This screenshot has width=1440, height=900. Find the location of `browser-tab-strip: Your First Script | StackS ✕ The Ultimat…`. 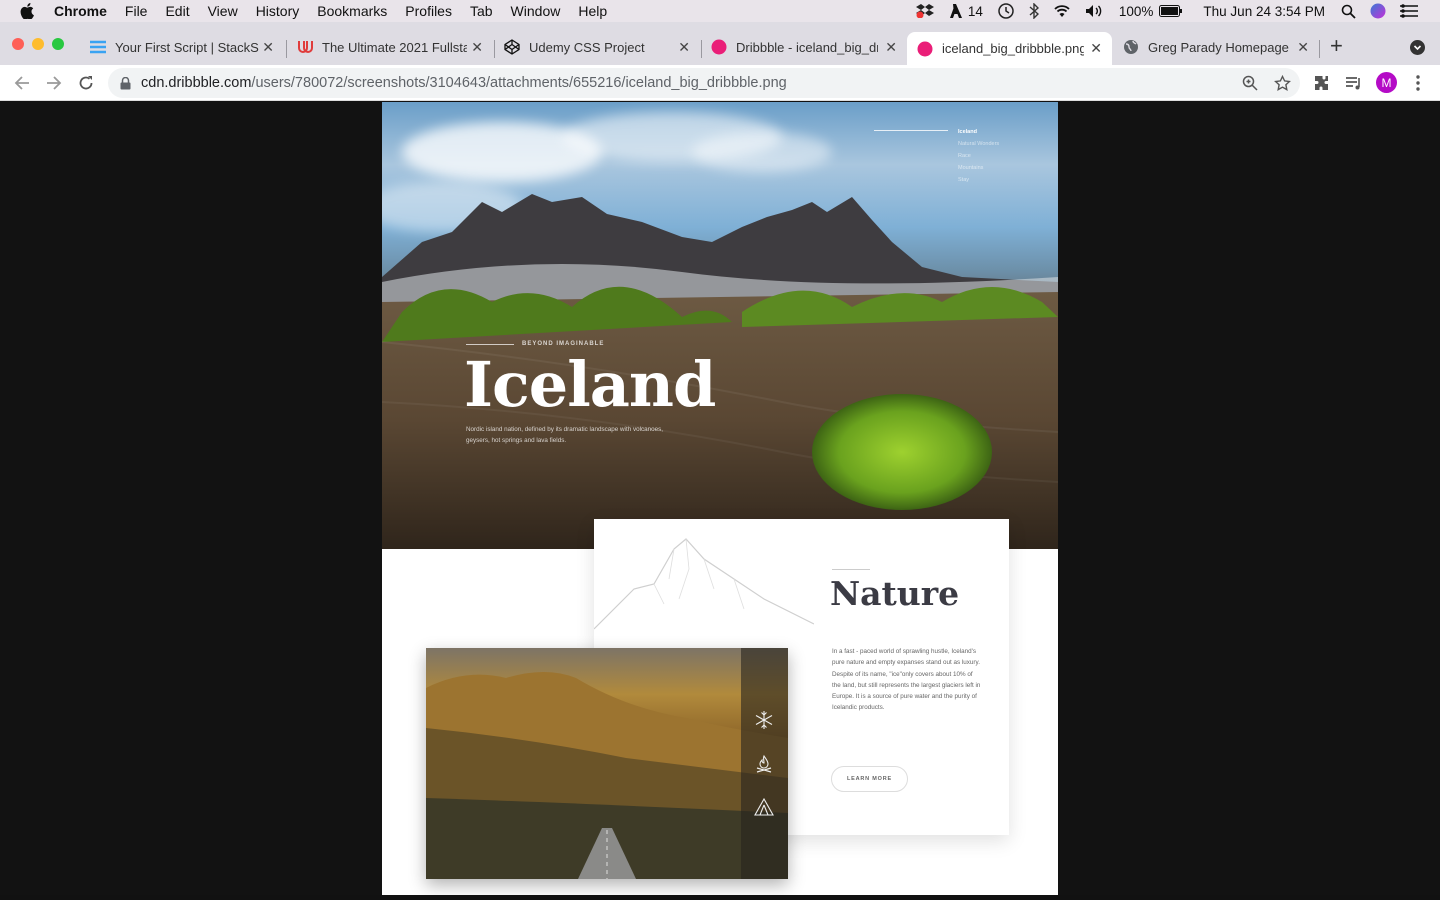

browser-tab-strip: Your First Script | StackS ✕ The Ultimat… is located at coordinates (720, 43).